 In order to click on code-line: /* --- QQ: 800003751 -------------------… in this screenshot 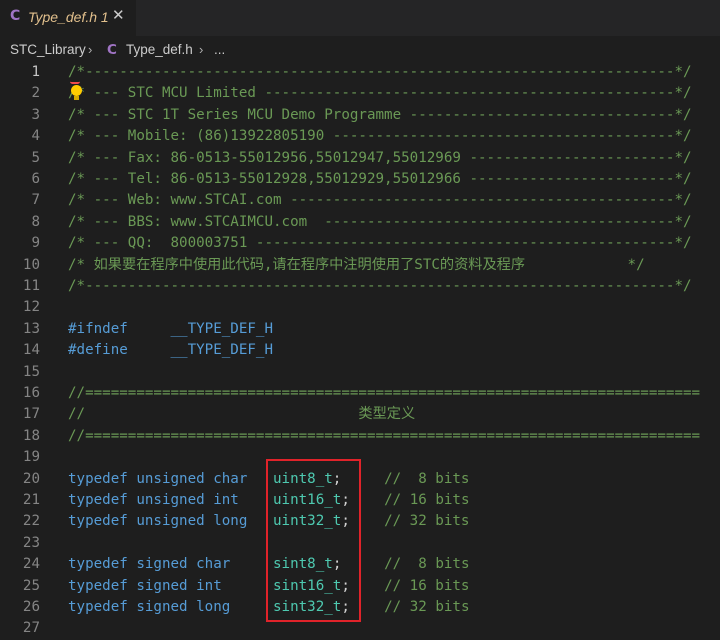, I will do `click(380, 243)`.